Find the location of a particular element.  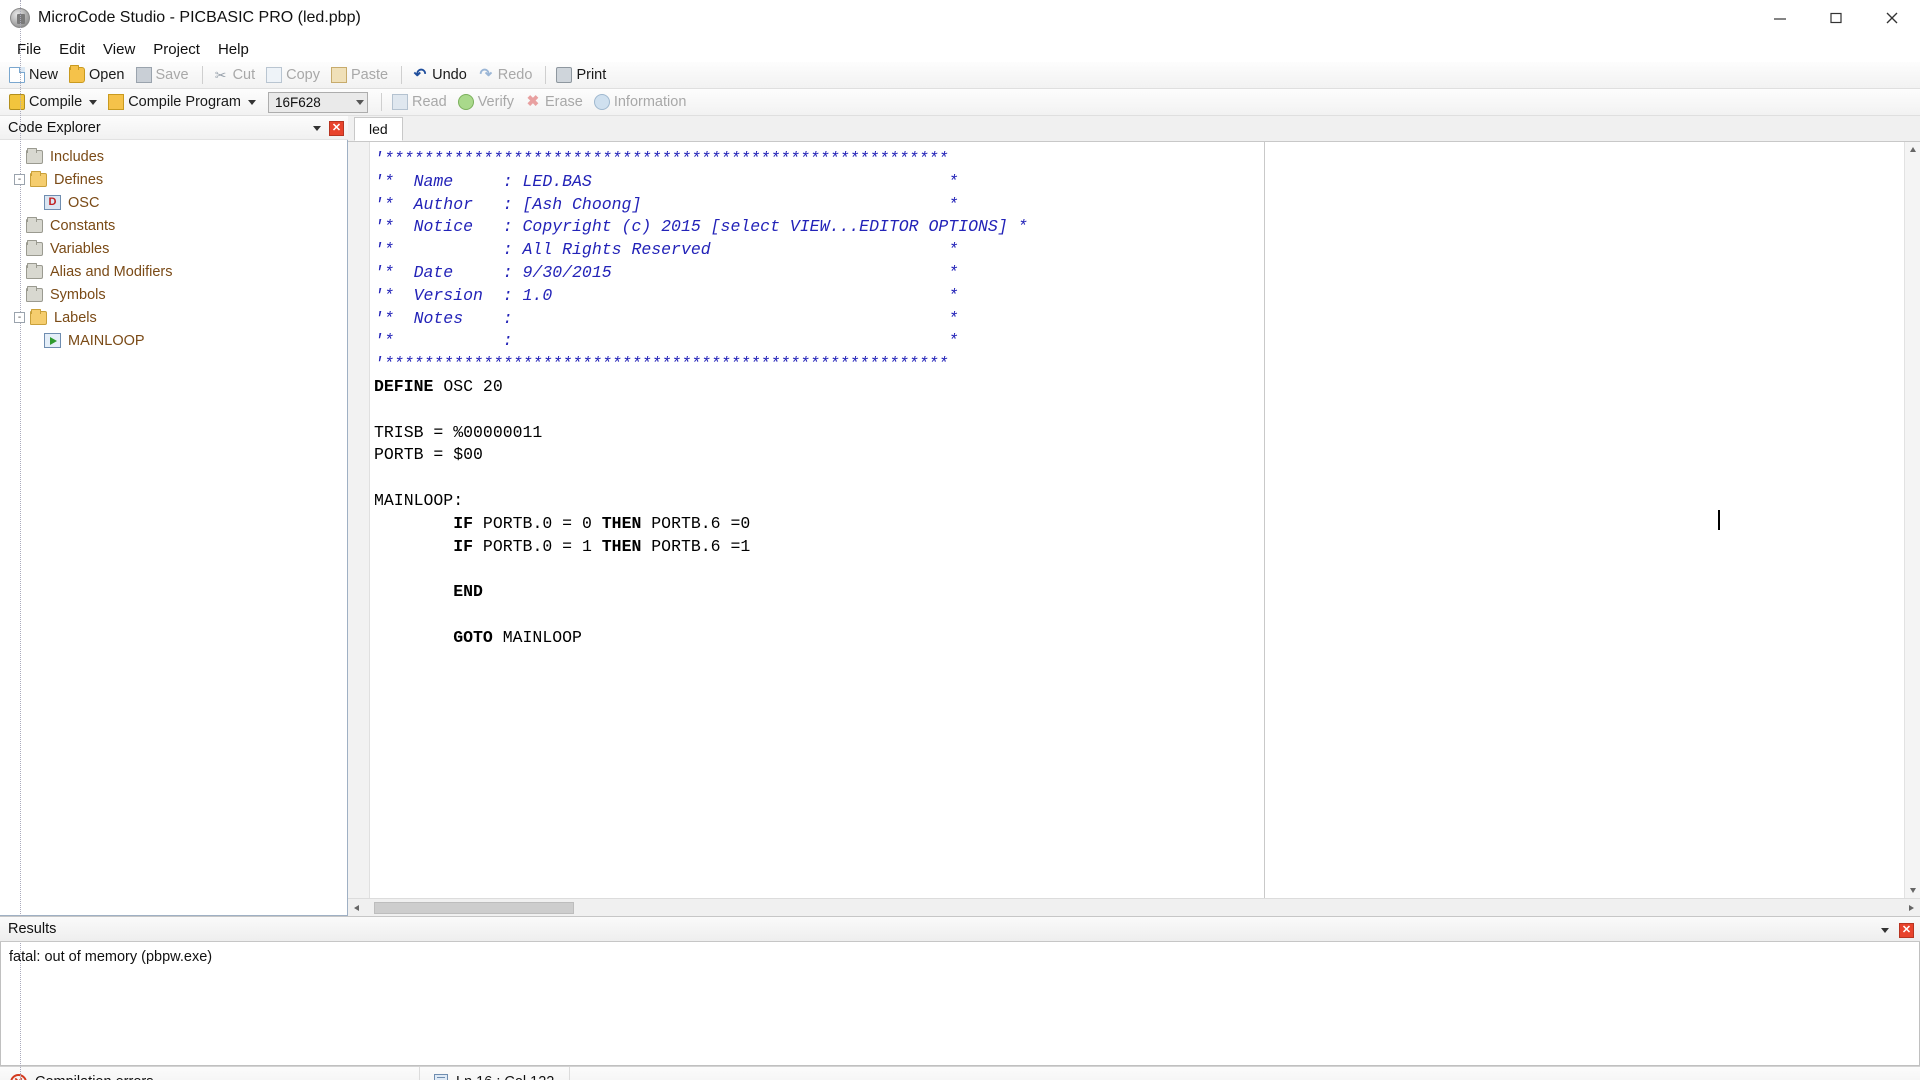

tree-item-constants: Constants is located at coordinates (173, 225).